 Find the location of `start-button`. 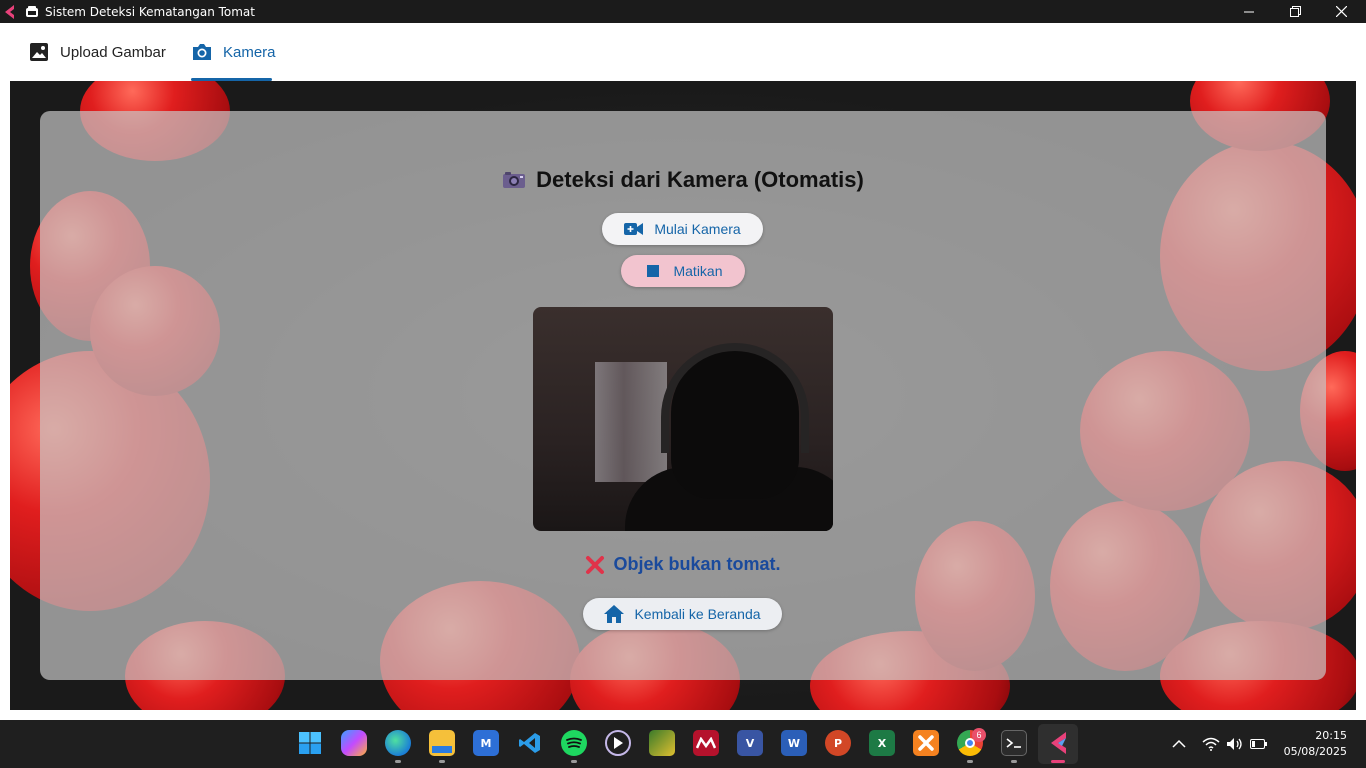

start-button is located at coordinates (310, 743).